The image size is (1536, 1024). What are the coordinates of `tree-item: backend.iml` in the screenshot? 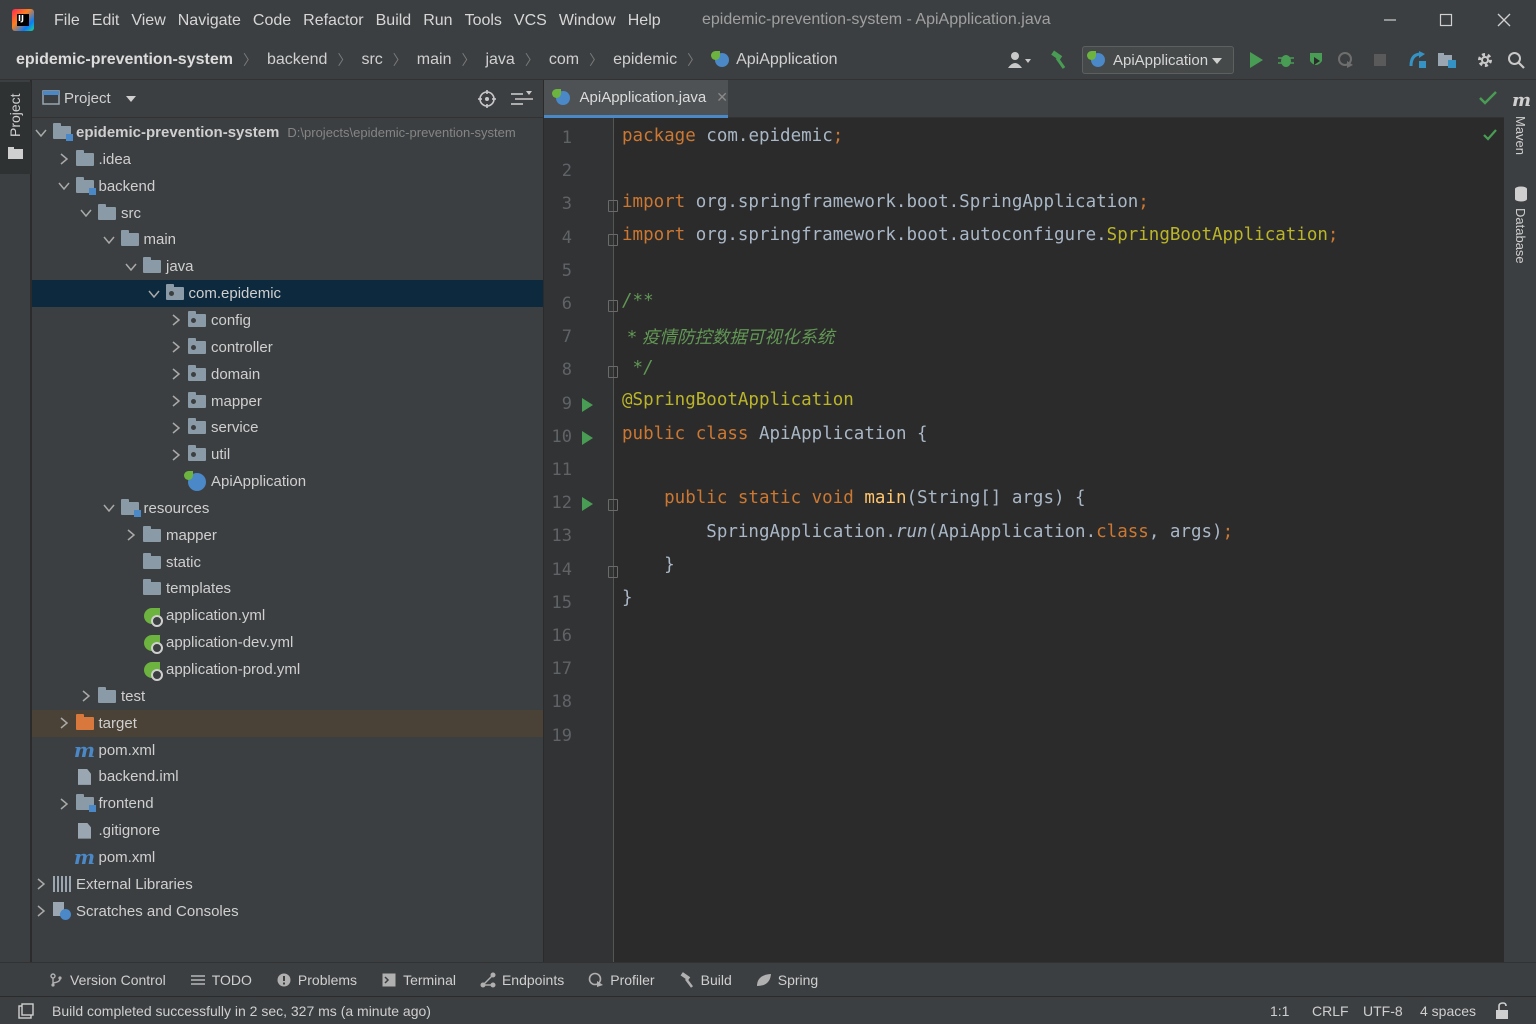 It's located at (287, 776).